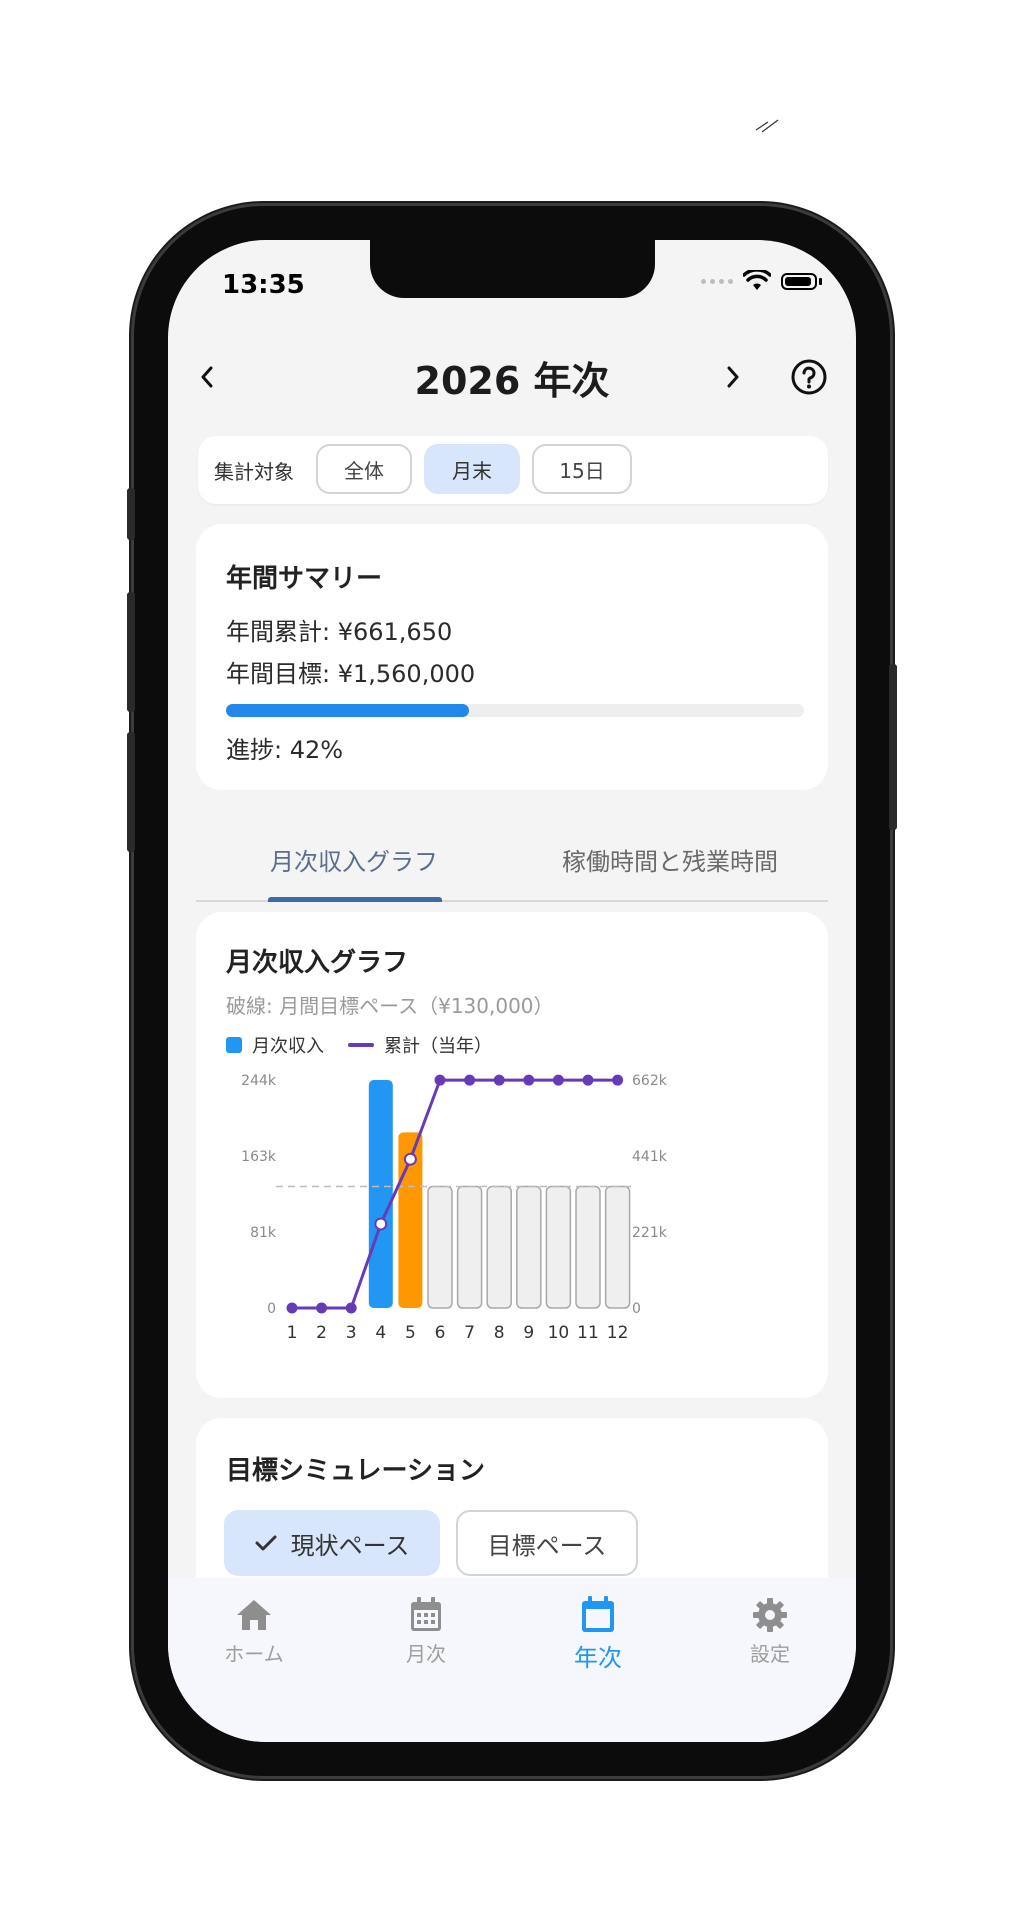  I want to click on x-tick-label: 6, so click(440, 1333).